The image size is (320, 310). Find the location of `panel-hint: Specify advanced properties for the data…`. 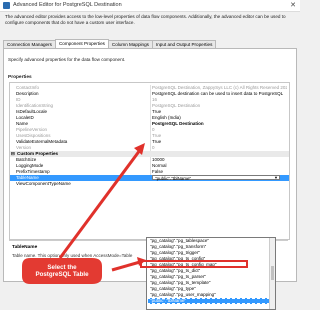

panel-hint: Specify advanced properties for the data… is located at coordinates (67, 59).